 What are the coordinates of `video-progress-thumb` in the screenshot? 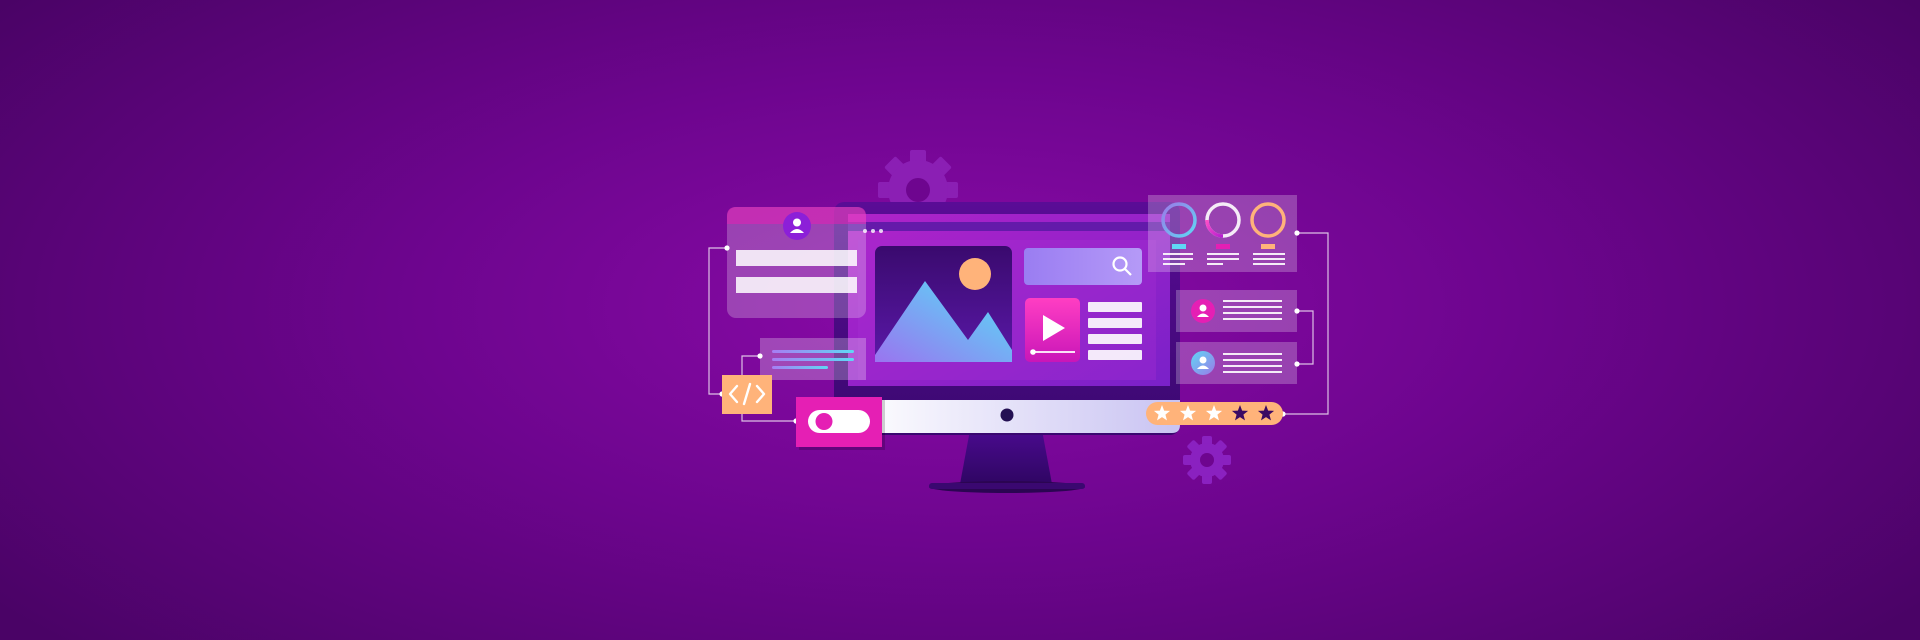 It's located at (1033, 352).